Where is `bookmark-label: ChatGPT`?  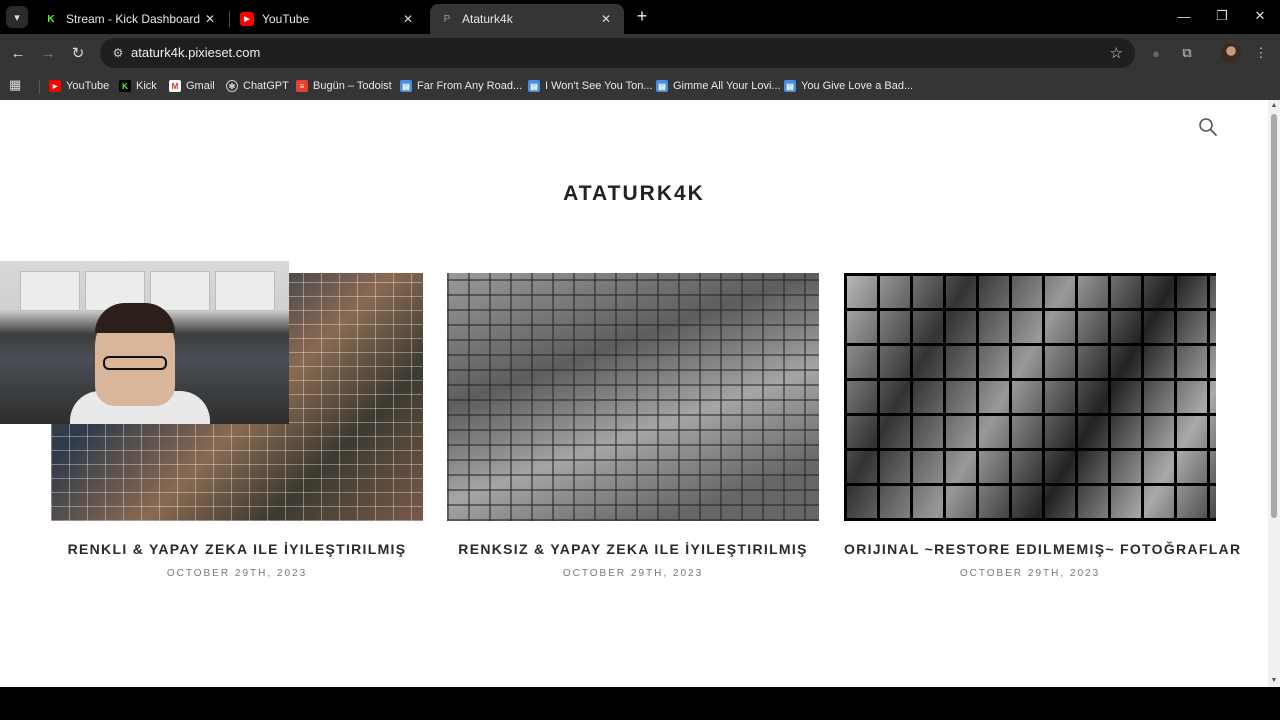 bookmark-label: ChatGPT is located at coordinates (266, 86).